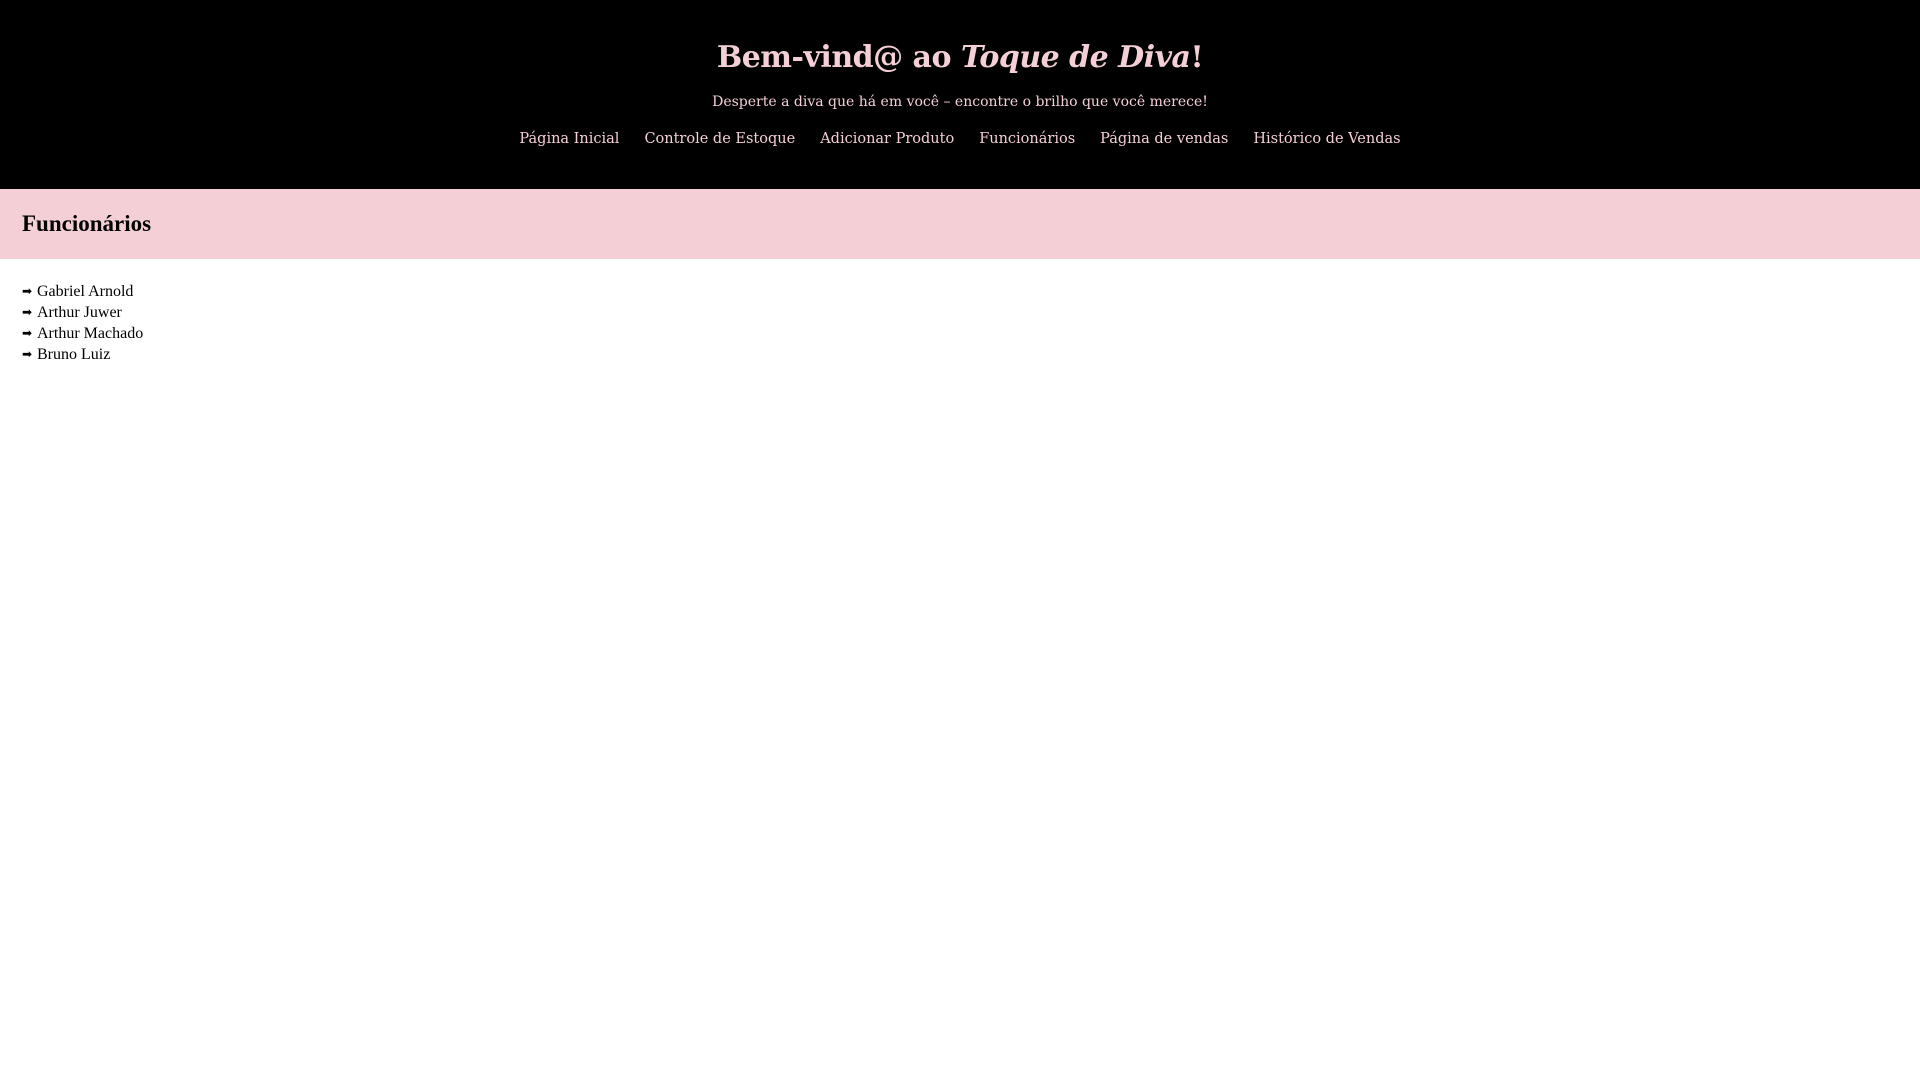  Describe the element at coordinates (838, 57) in the screenshot. I see `title-prefix: Bem-vind@ ao` at that location.